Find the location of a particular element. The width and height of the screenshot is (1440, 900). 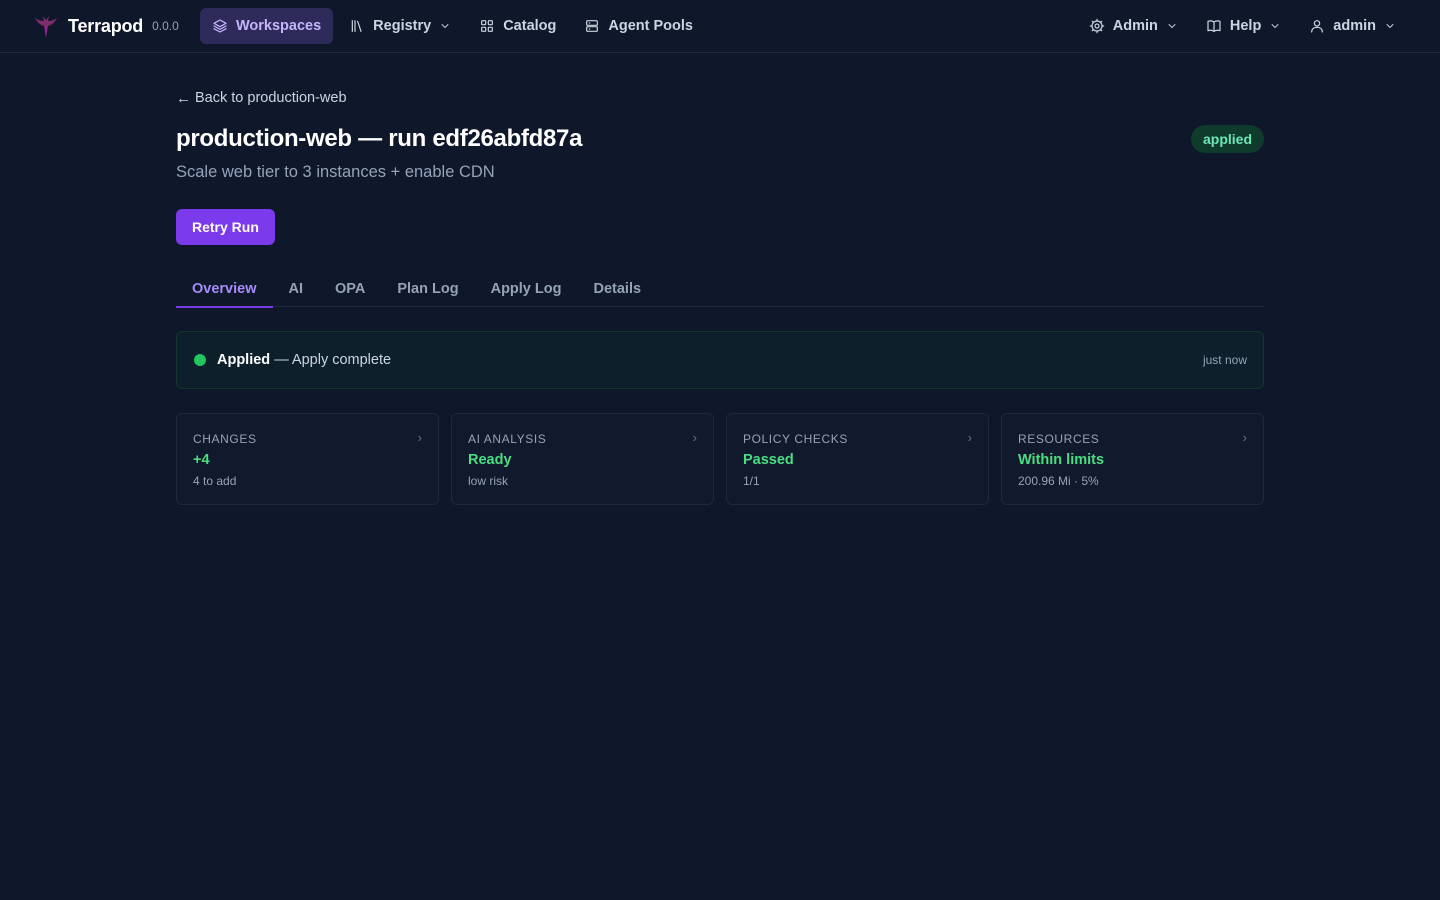

card-label: Policy Checks is located at coordinates (795, 439).